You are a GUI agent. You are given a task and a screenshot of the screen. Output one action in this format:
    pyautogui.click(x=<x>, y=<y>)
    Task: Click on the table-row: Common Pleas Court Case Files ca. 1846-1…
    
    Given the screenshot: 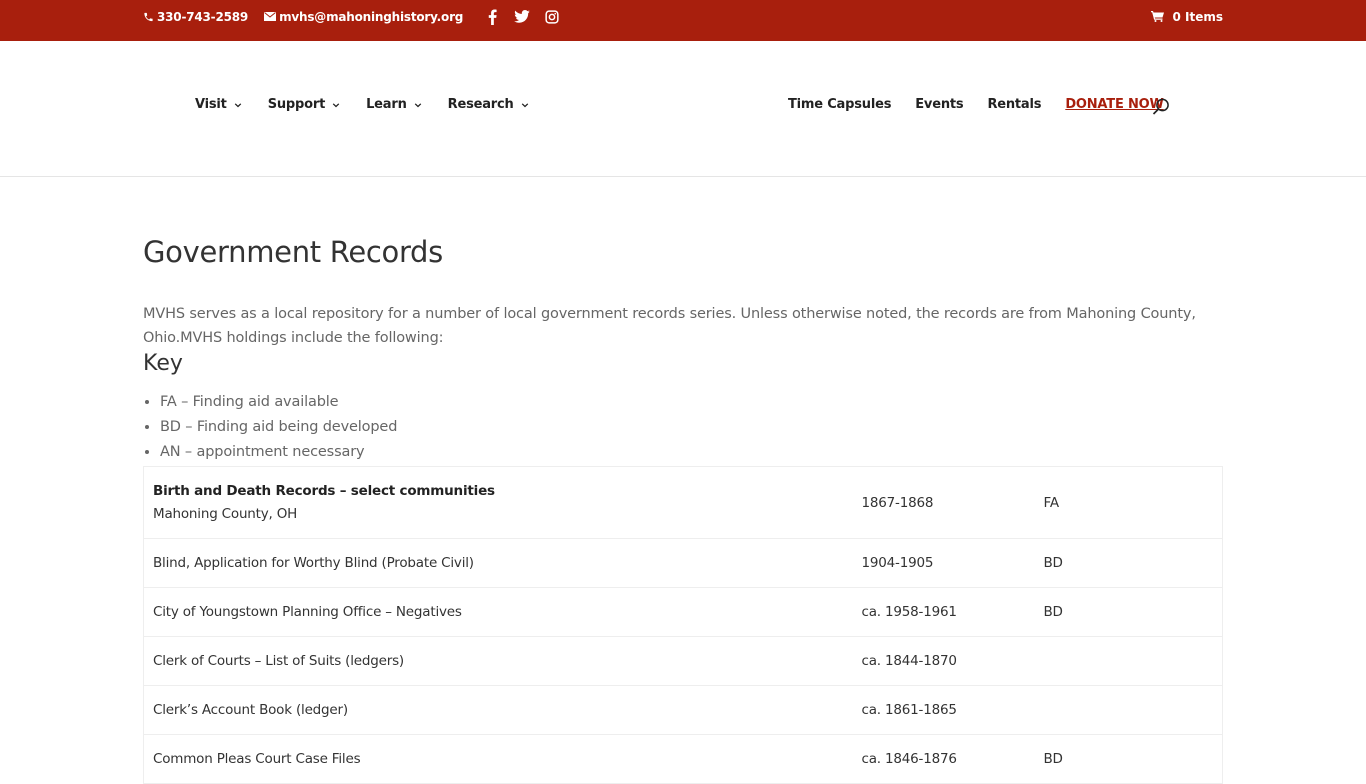 What is the action you would take?
    pyautogui.click(x=683, y=759)
    